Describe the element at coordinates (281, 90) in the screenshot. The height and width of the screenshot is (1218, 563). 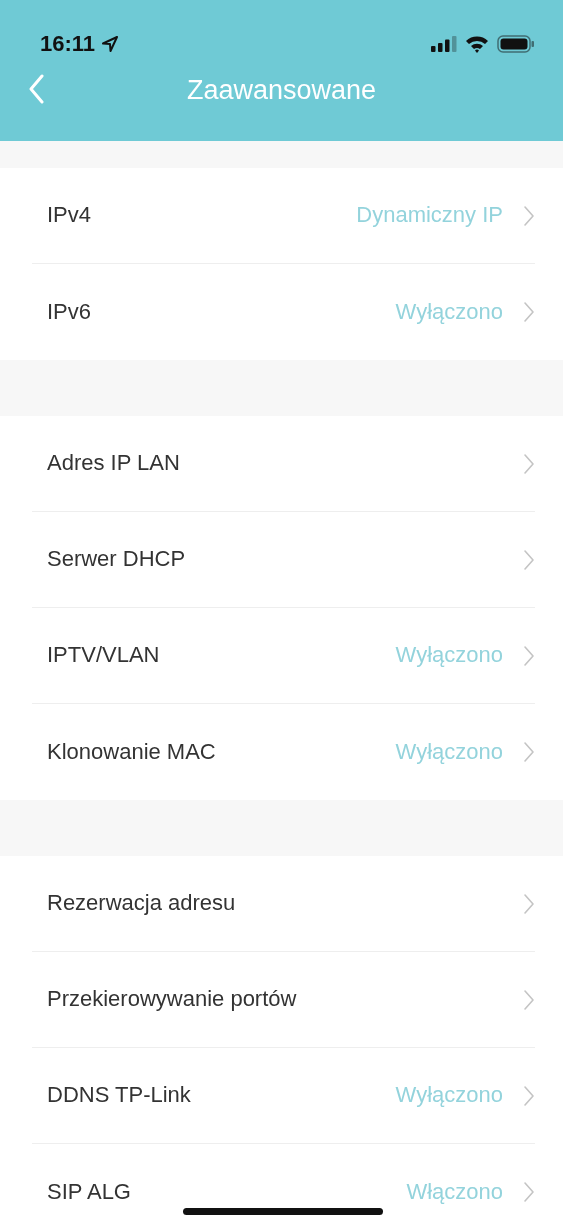
I see `screen-title: Zaawansowane` at that location.